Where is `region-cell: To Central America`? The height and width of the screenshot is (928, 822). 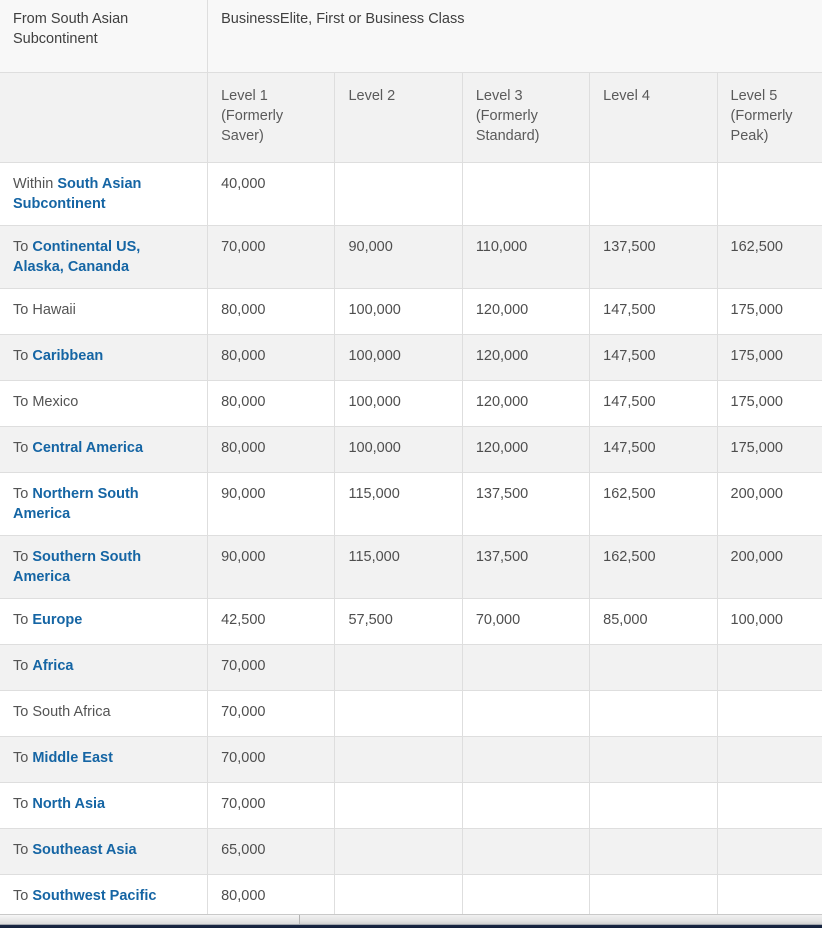
region-cell: To Central America is located at coordinates (104, 449).